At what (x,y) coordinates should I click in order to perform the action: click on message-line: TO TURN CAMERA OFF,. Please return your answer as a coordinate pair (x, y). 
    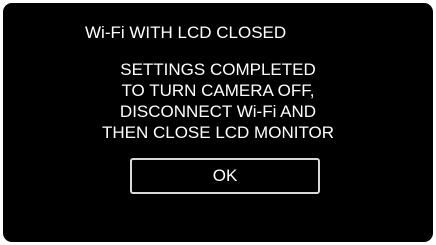
    Looking at the image, I should click on (218, 90).